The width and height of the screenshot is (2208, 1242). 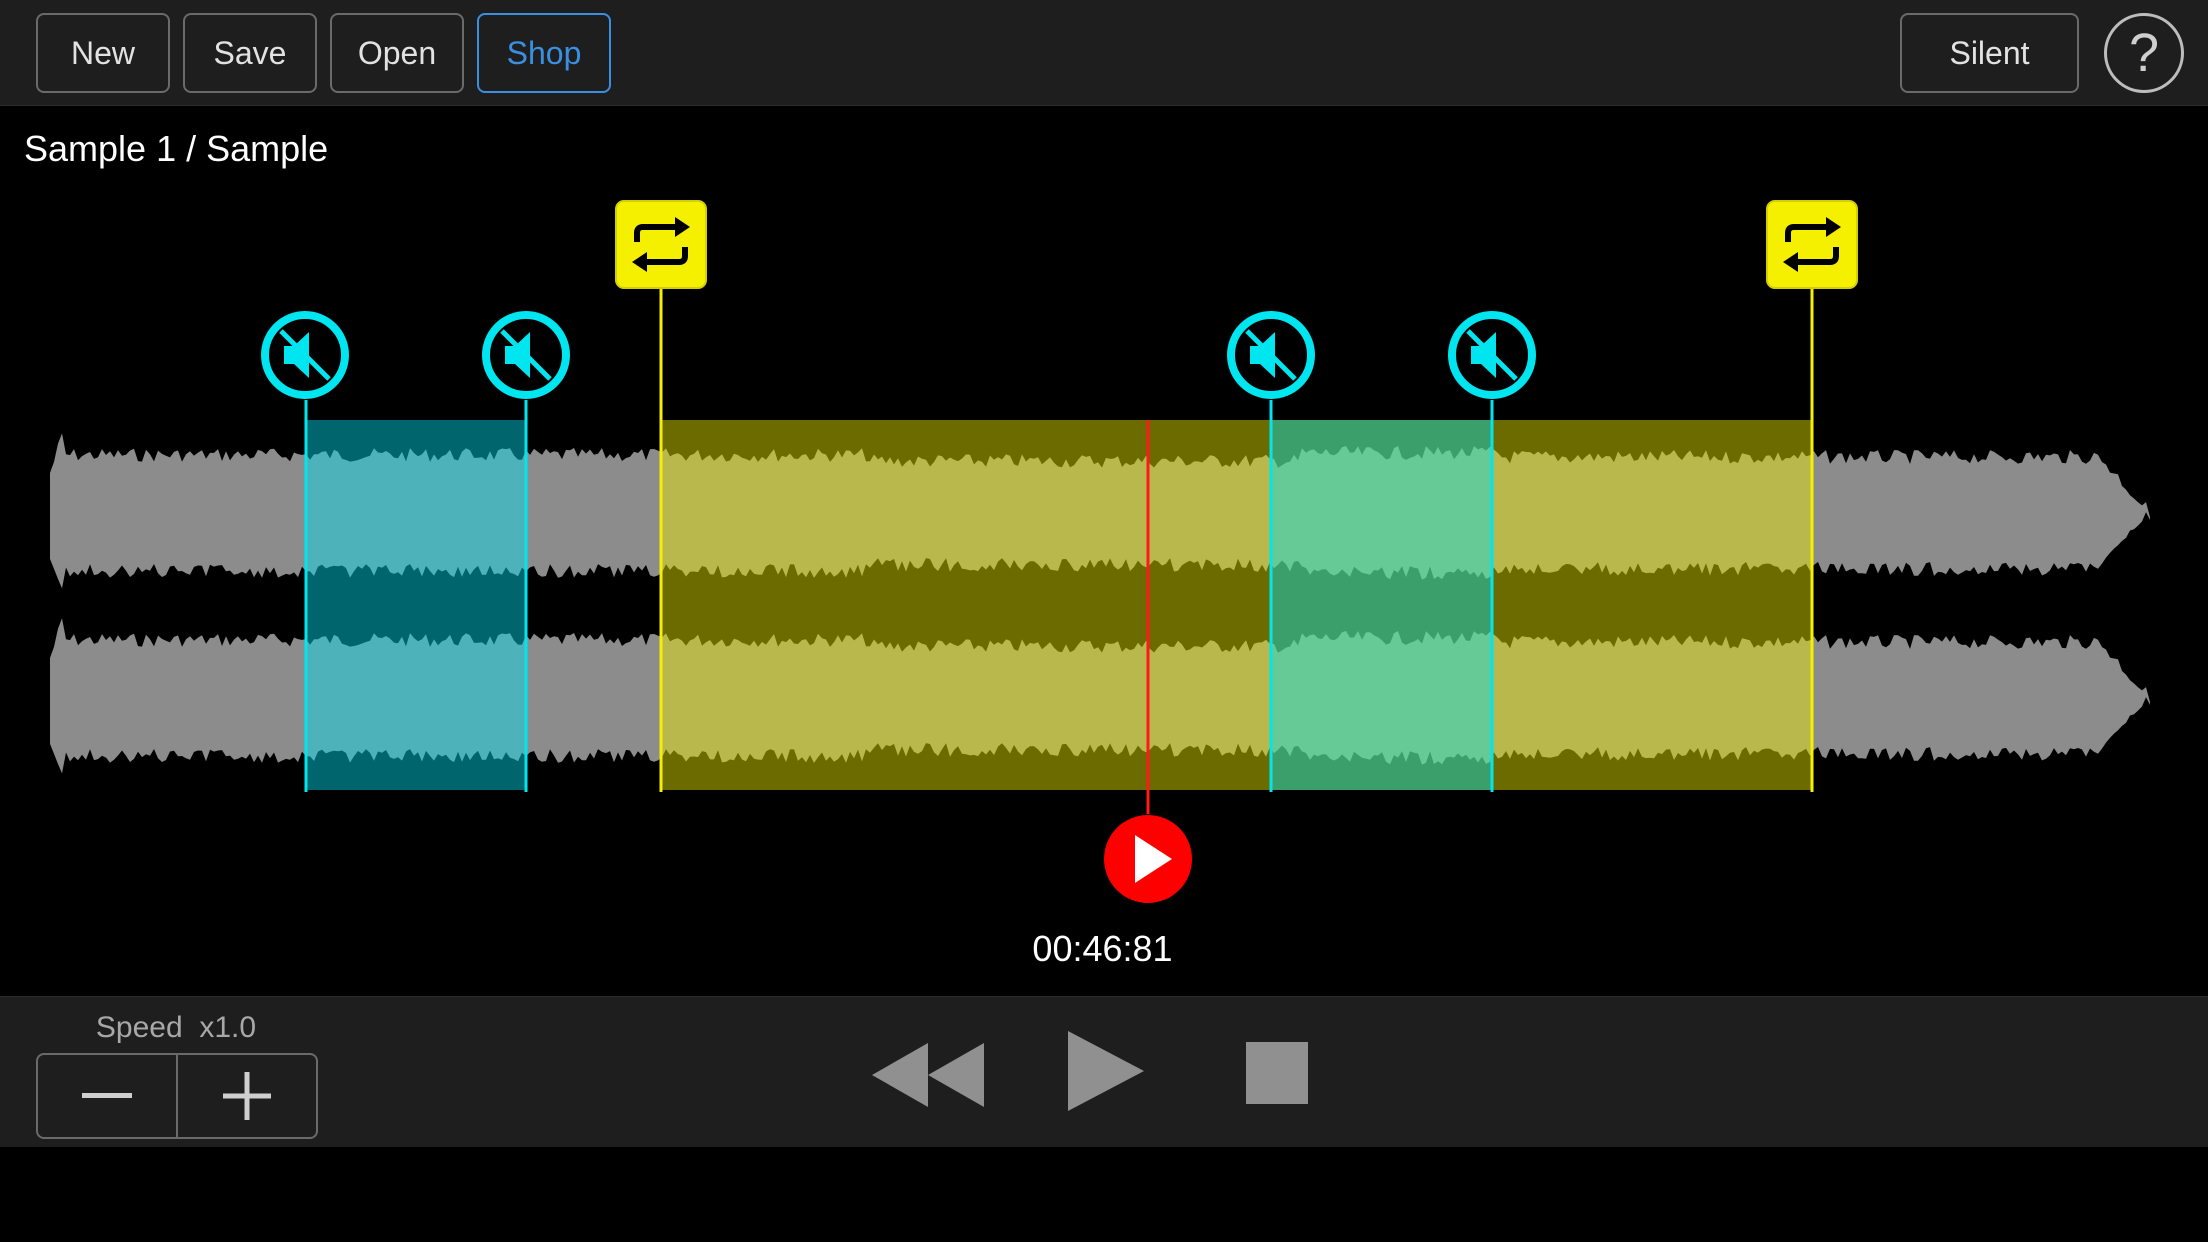 I want to click on speed-increase-button, so click(x=246, y=1096).